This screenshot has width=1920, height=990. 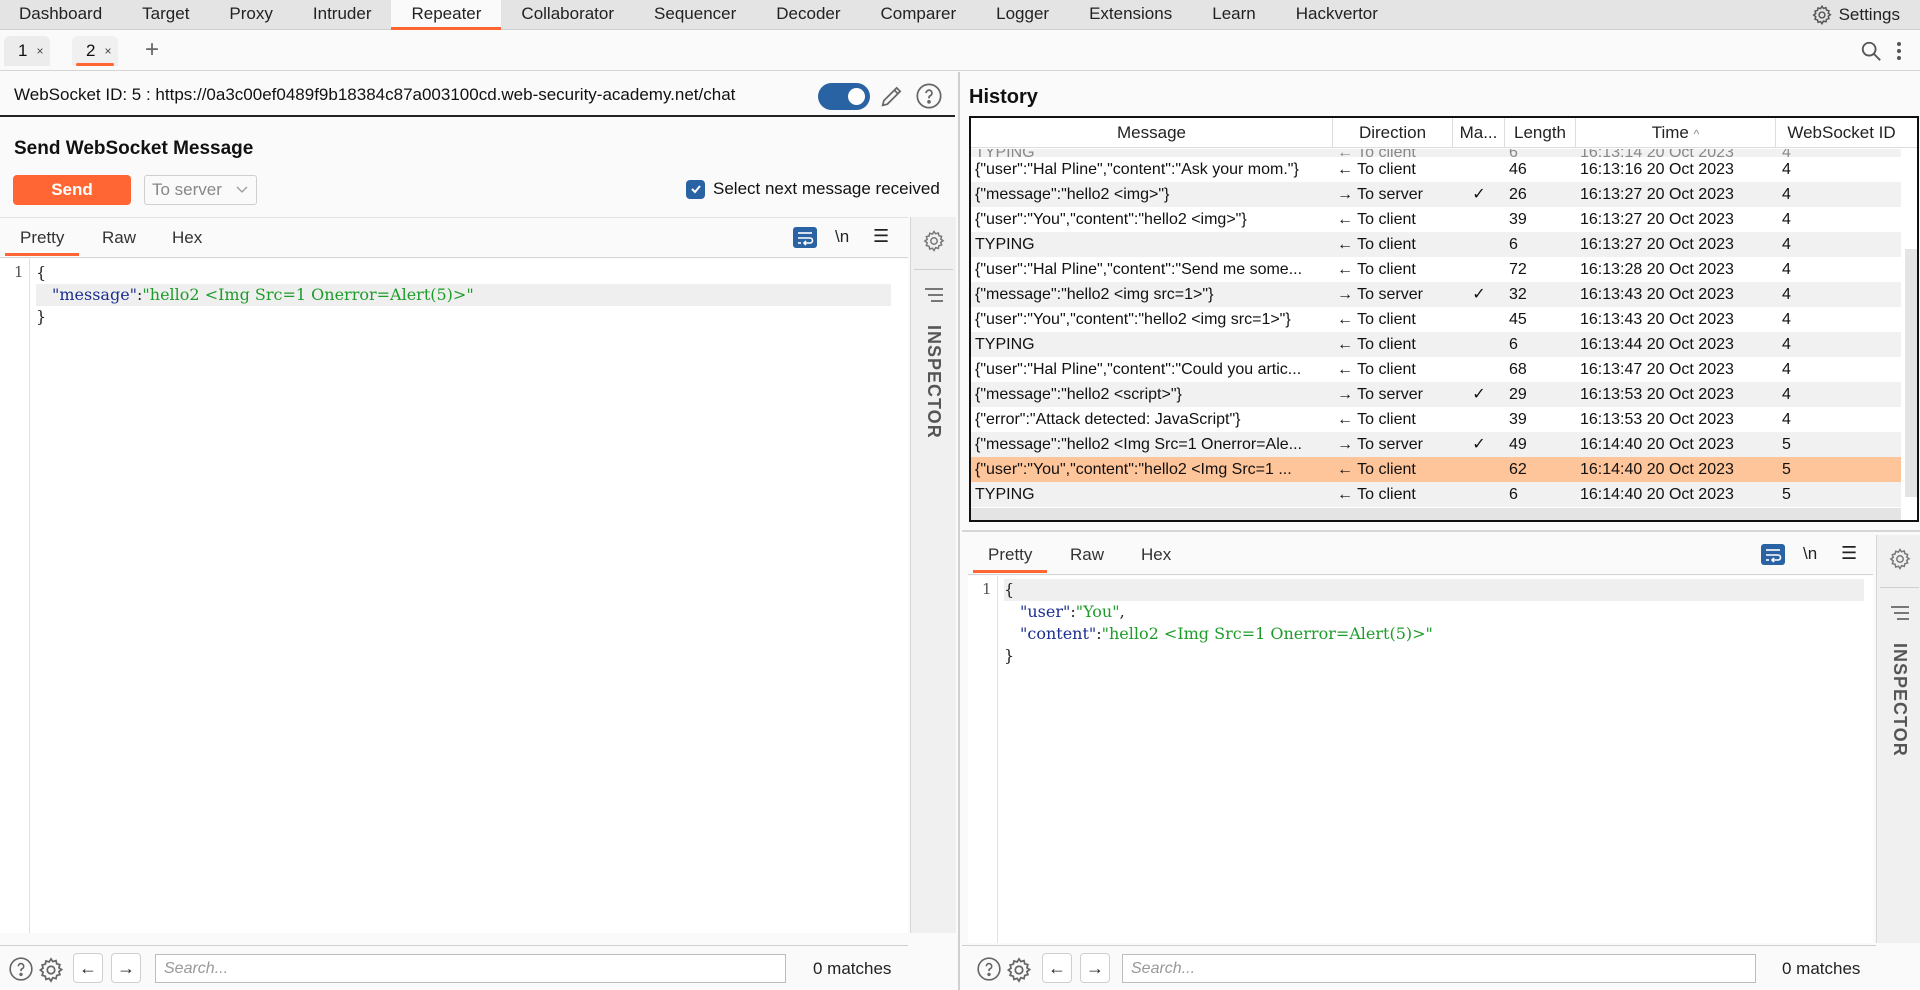 What do you see at coordinates (1436, 494) in the screenshot?
I see `table-row: TYPING ← To client 6 16:14:40 20 Oct 2023 5` at bounding box center [1436, 494].